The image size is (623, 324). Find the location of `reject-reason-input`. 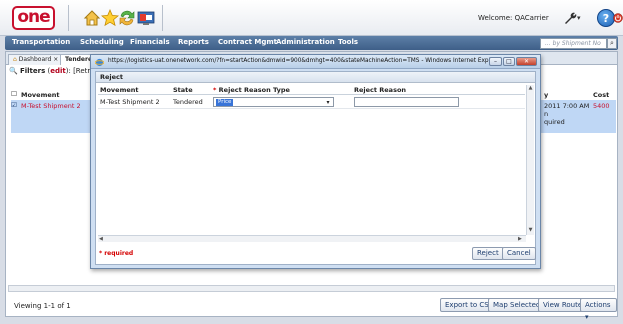

reject-reason-input is located at coordinates (406, 102).